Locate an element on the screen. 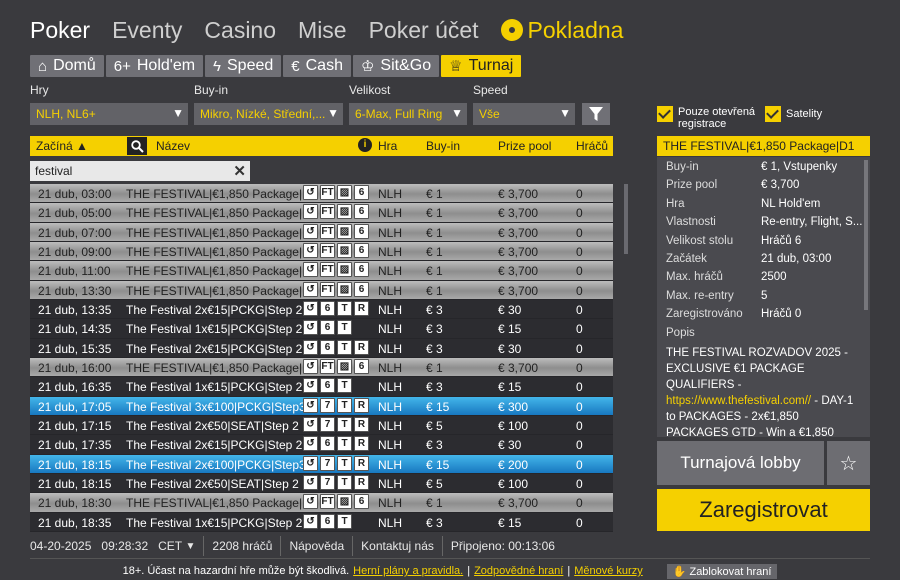  name-search-input: festival ✕ is located at coordinates (140, 171).